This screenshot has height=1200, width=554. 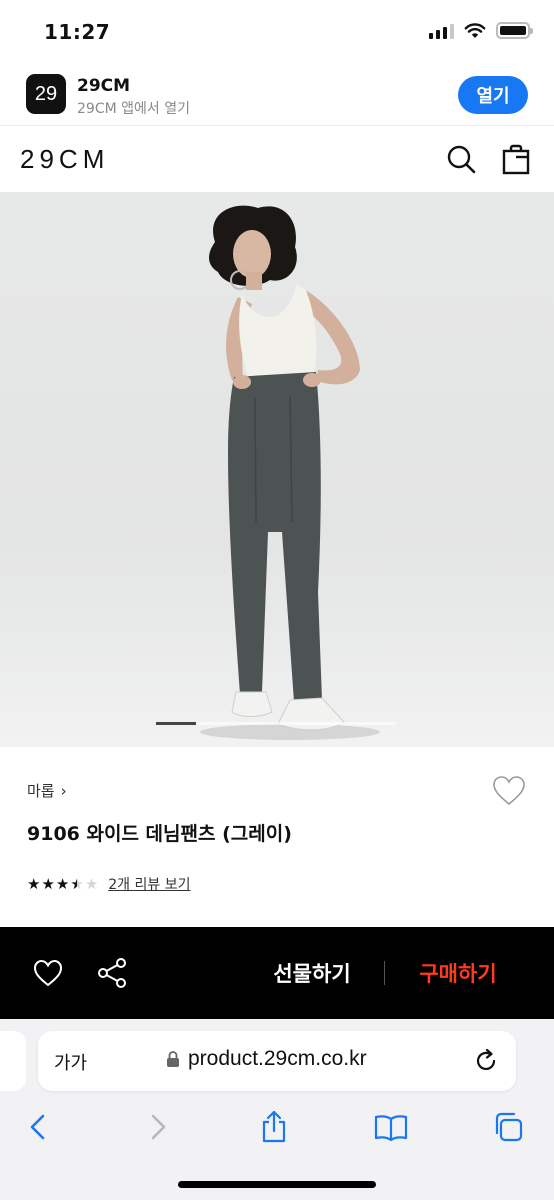 What do you see at coordinates (276, 723) in the screenshot?
I see `image-pager` at bounding box center [276, 723].